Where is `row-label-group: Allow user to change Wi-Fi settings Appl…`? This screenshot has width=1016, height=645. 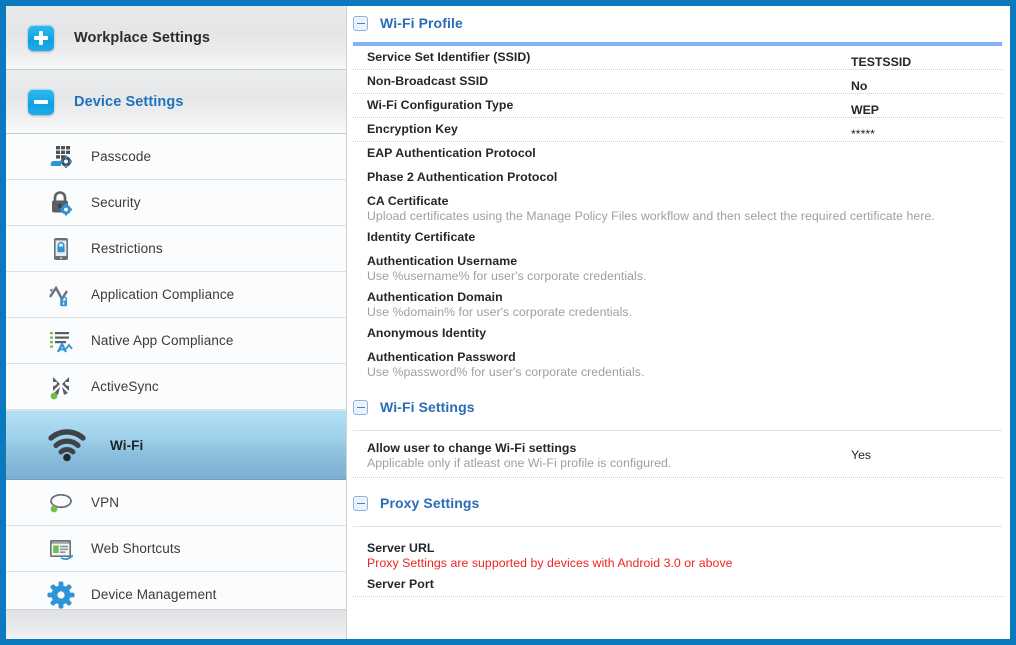
row-label-group: Allow user to change Wi-Fi settings Appl… is located at coordinates (608, 455).